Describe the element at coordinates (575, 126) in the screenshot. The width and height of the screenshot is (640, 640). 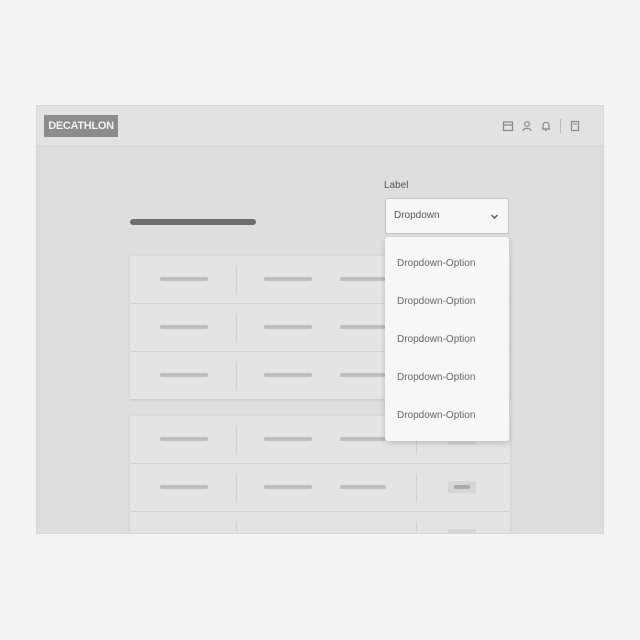
I see `file-icon` at that location.